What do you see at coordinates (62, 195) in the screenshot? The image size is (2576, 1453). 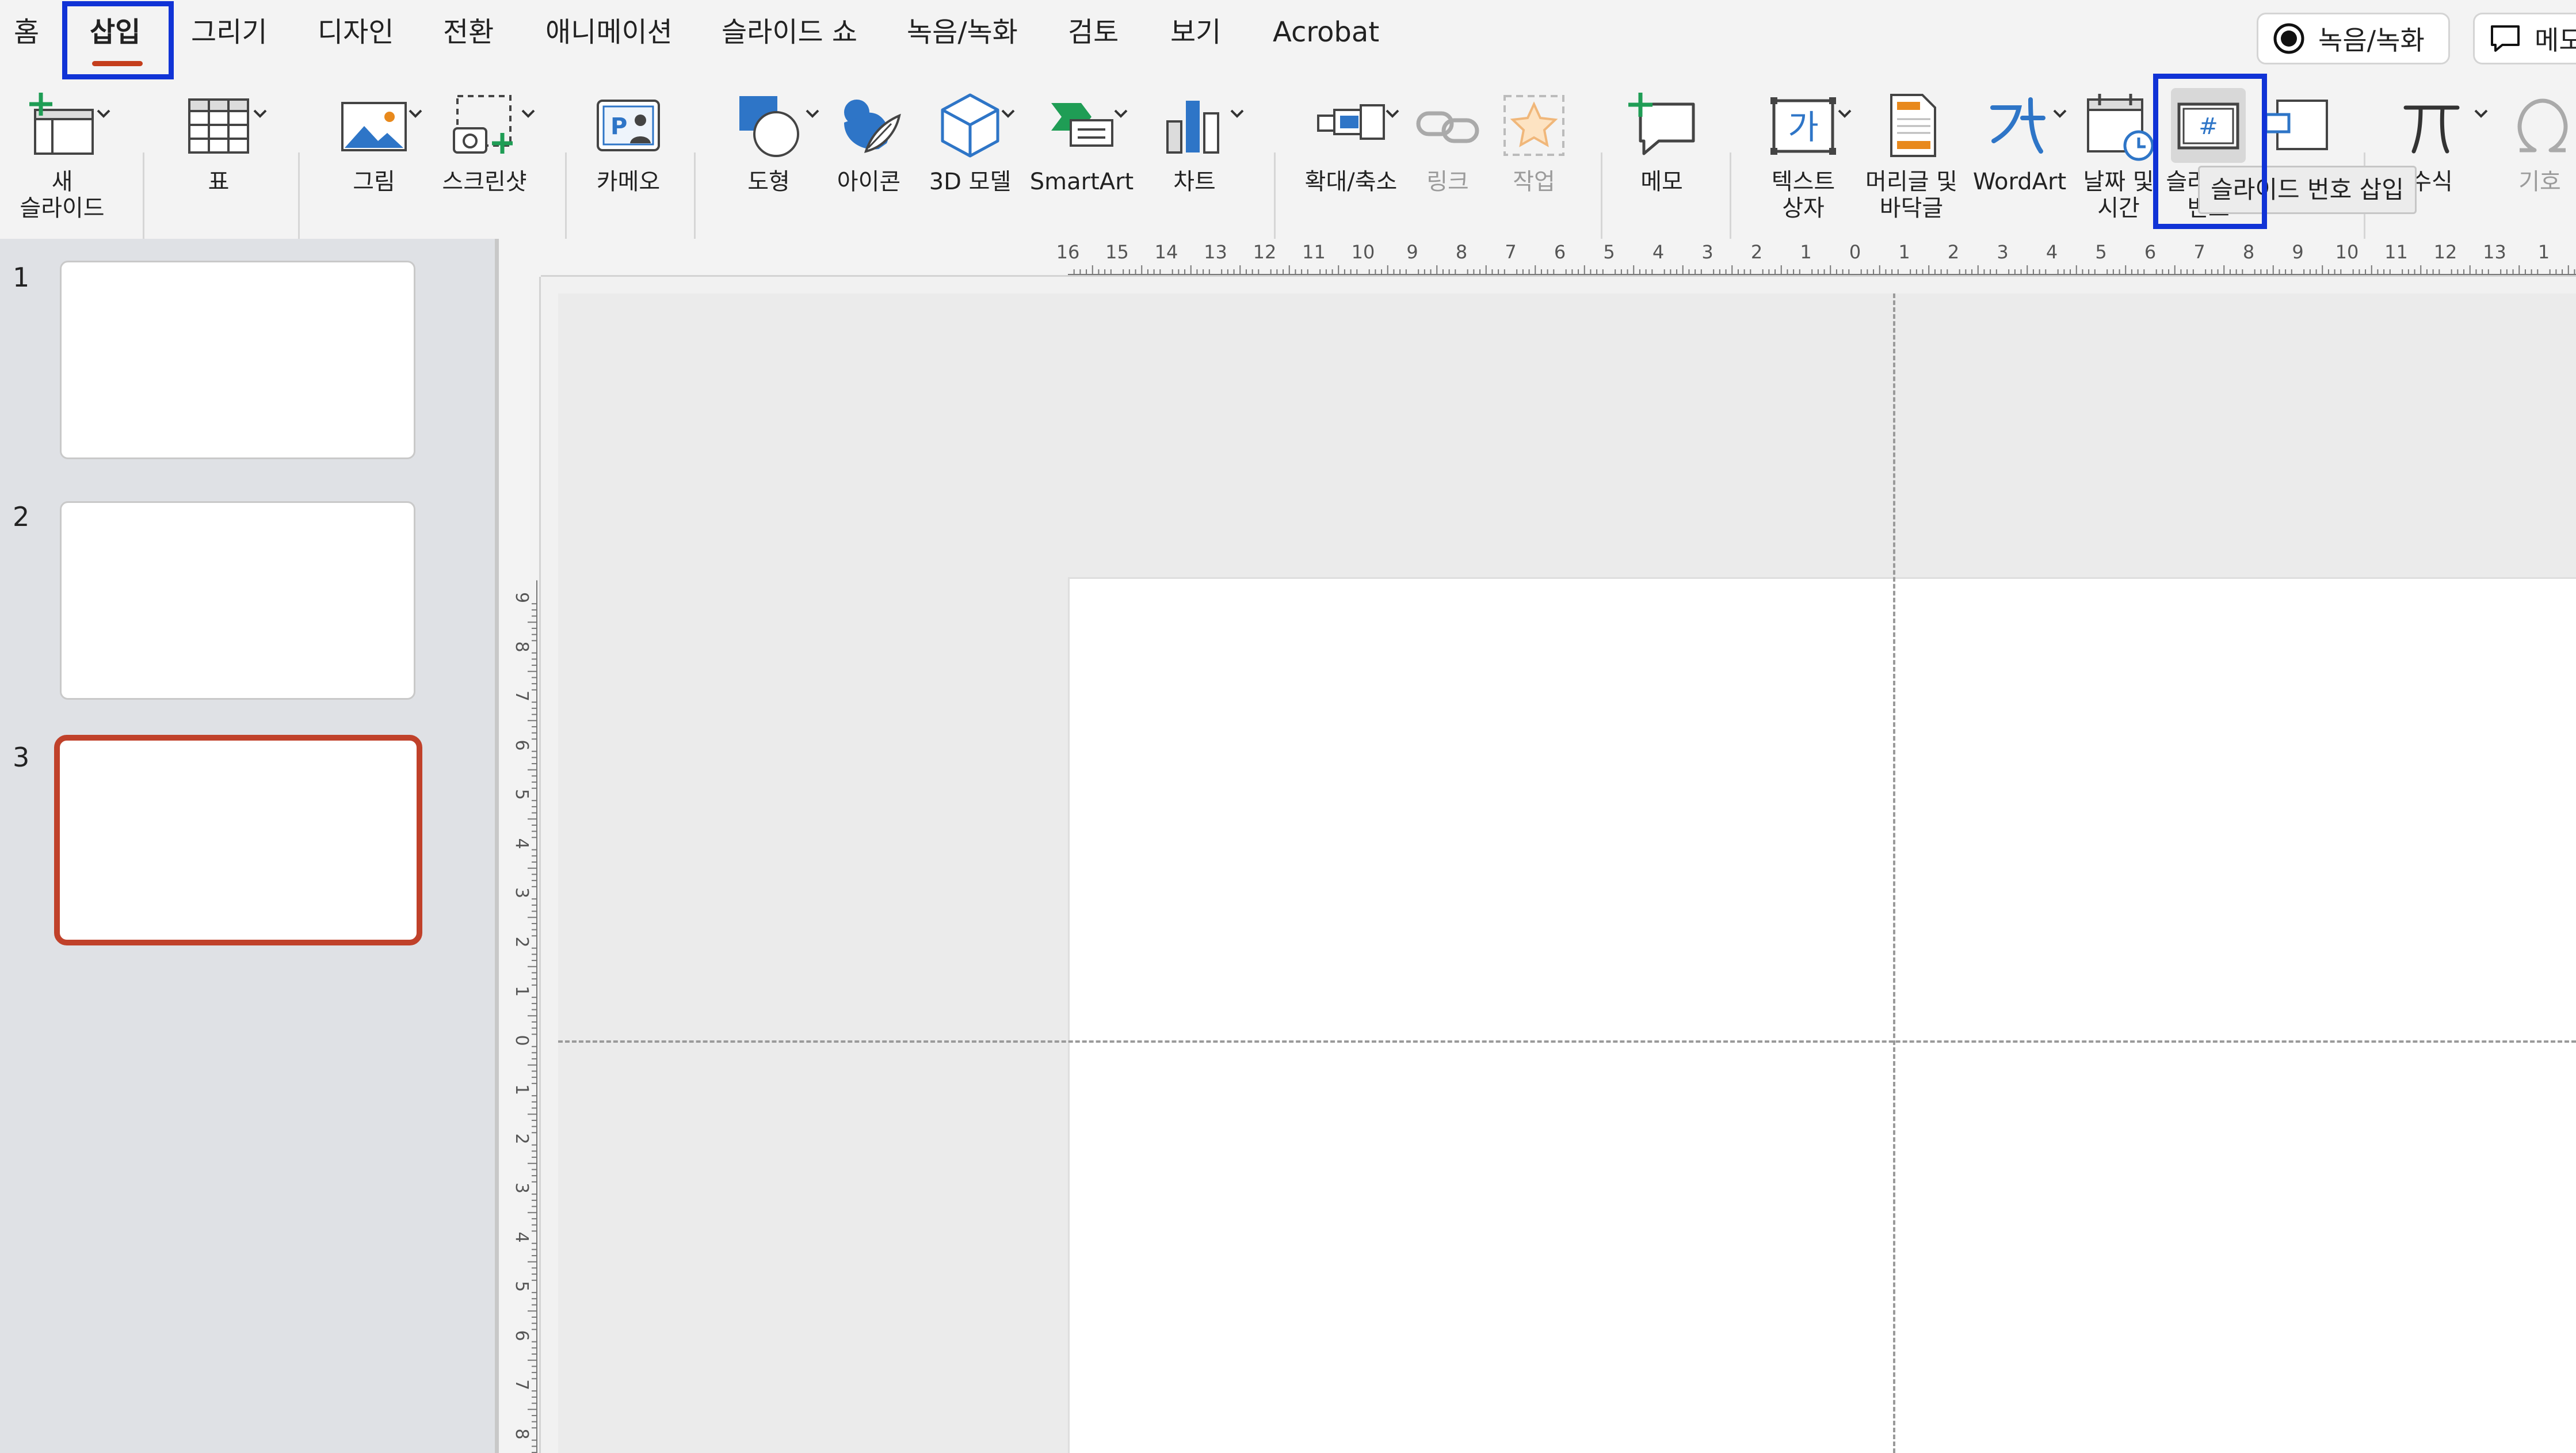 I see `new-slide-label: 새 슬라이드` at bounding box center [62, 195].